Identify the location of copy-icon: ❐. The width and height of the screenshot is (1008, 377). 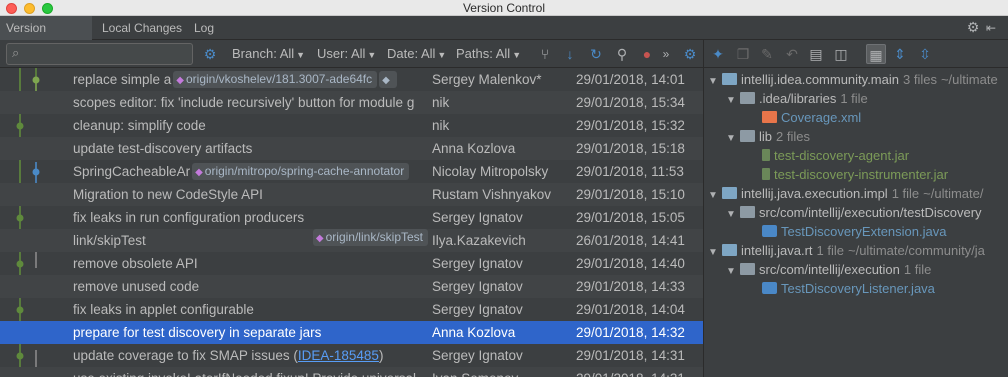
(743, 54).